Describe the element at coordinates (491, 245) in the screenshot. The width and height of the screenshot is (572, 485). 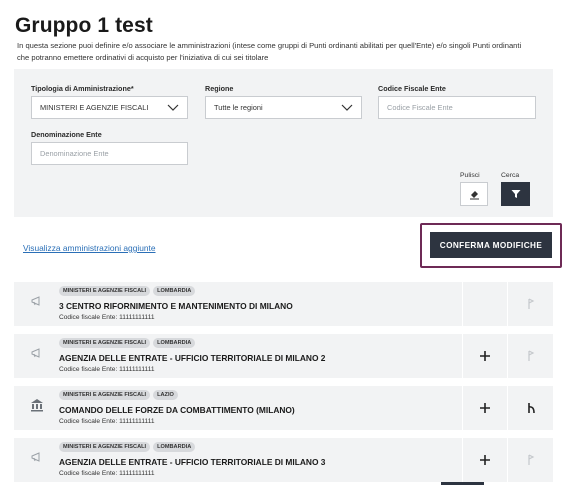
I see `confirm-changes-button: CONFERMA MODIFICHE` at that location.